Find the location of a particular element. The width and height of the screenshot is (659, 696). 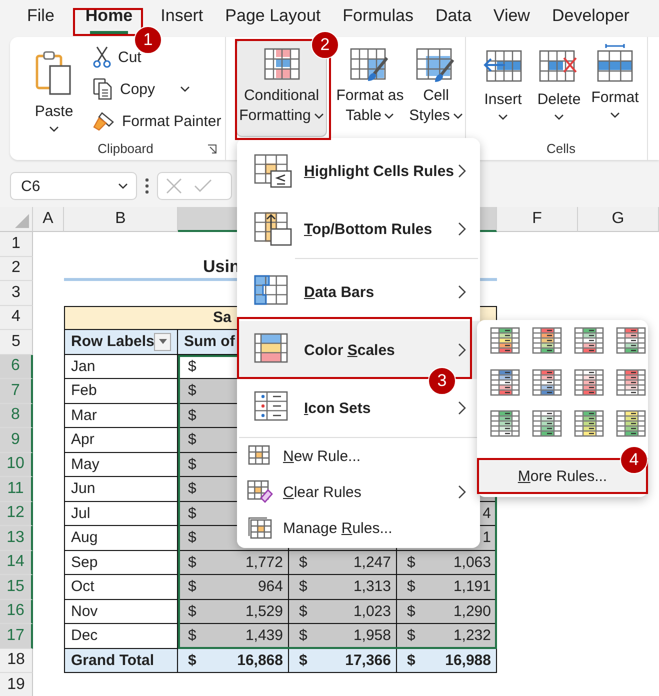

table-brush-icon is located at coordinates (370, 66).